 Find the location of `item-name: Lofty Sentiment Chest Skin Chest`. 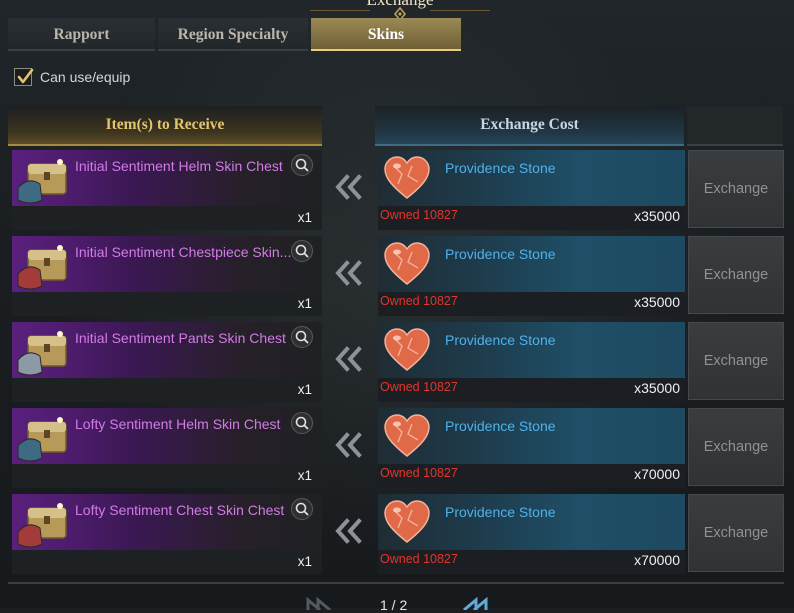

item-name: Lofty Sentiment Chest Skin Chest is located at coordinates (180, 510).